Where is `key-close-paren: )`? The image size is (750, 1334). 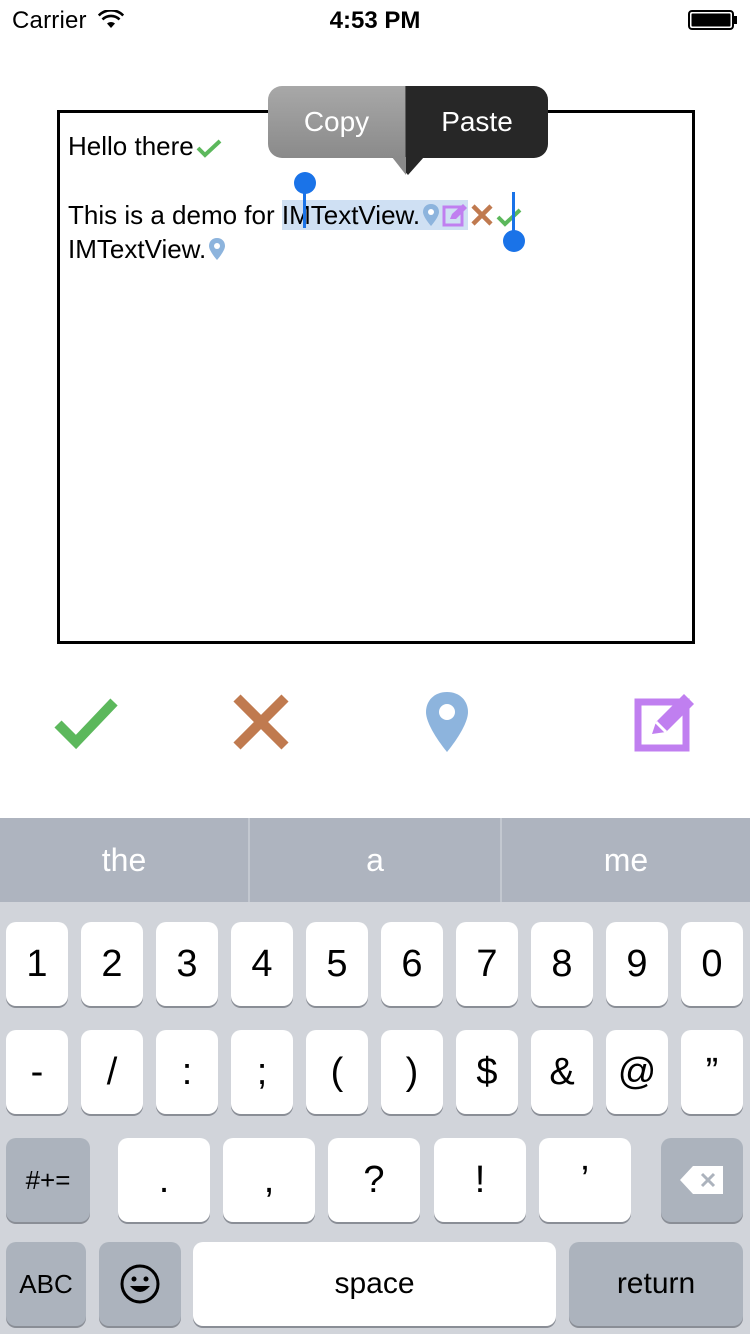 key-close-paren: ) is located at coordinates (412, 1072).